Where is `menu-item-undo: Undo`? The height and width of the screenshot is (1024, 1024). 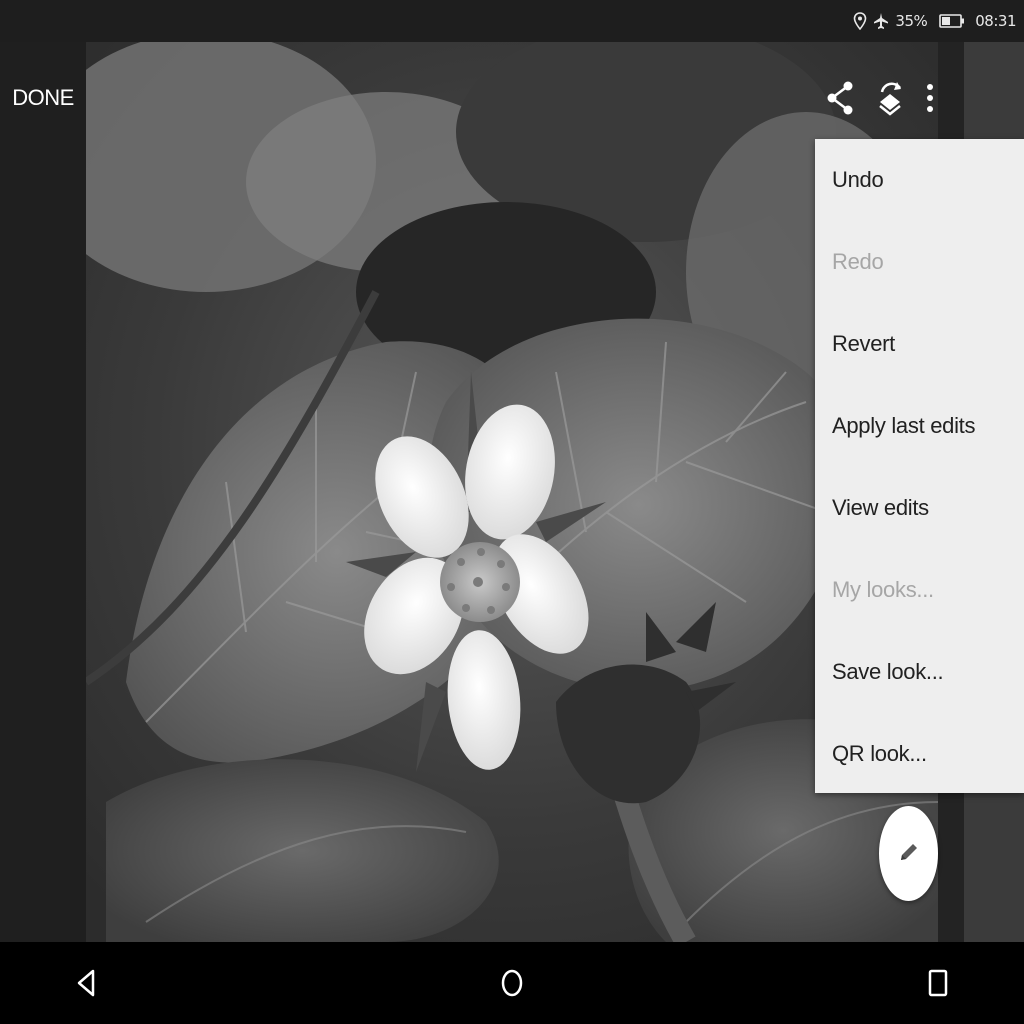
menu-item-undo: Undo is located at coordinates (919, 180).